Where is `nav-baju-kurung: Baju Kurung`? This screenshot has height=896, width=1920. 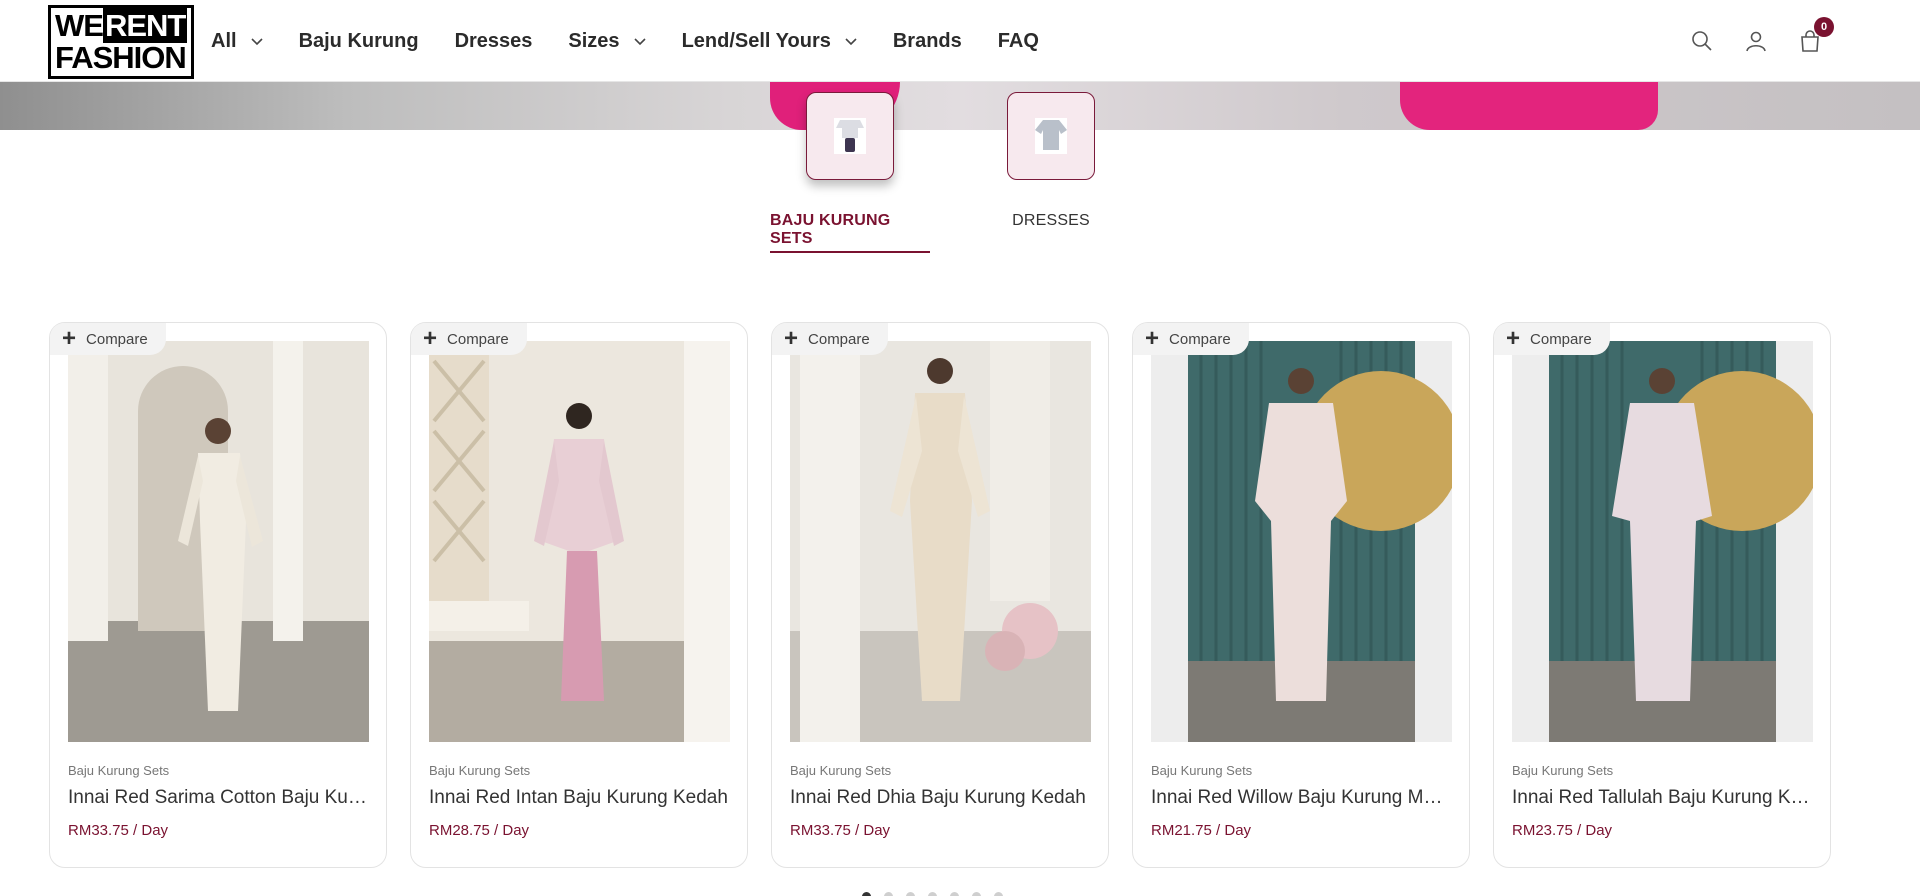
nav-baju-kurung: Baju Kurung is located at coordinates (359, 41).